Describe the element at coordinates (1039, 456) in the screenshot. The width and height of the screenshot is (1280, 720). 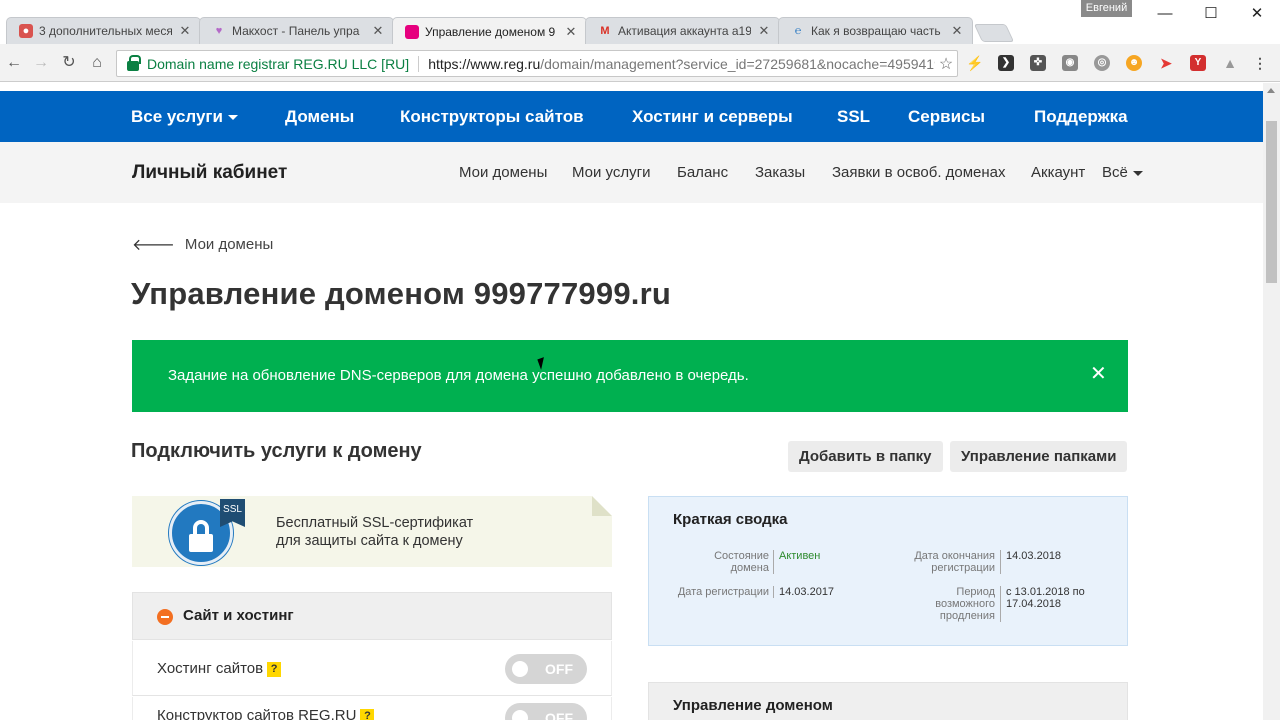
I see `manage-folders-button: Управление папками` at that location.